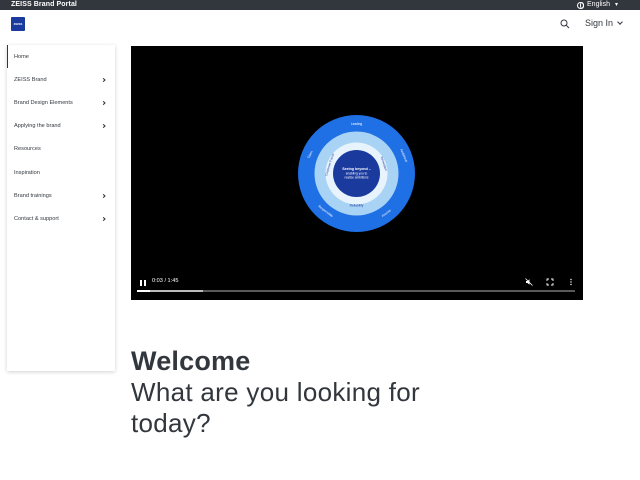 This screenshot has height=480, width=640. I want to click on sidebar-item-label: Brand trainings, so click(33, 195).